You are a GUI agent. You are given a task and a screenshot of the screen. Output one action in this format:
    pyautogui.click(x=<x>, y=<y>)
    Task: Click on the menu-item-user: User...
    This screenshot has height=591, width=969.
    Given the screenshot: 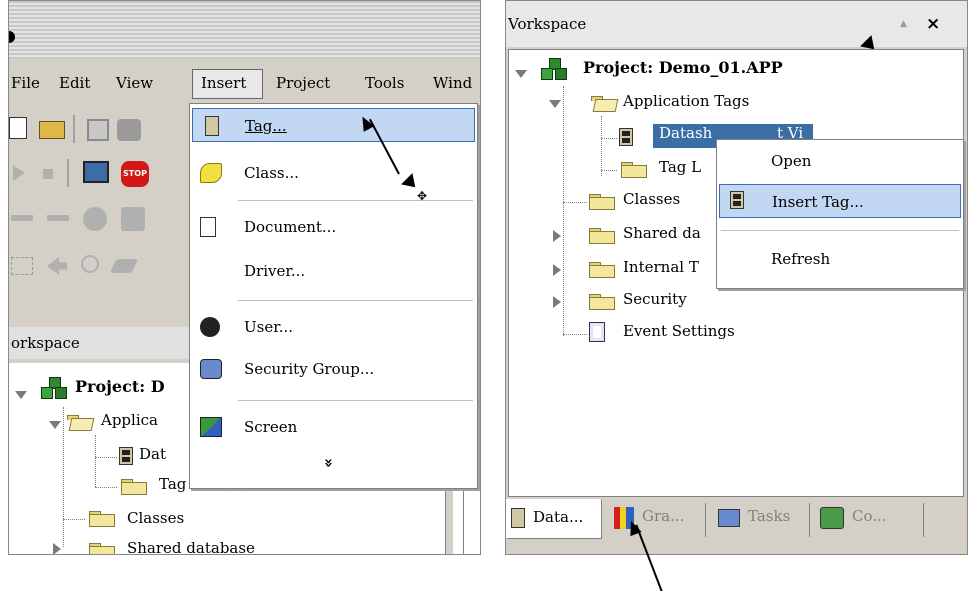 What is the action you would take?
    pyautogui.click(x=333, y=327)
    